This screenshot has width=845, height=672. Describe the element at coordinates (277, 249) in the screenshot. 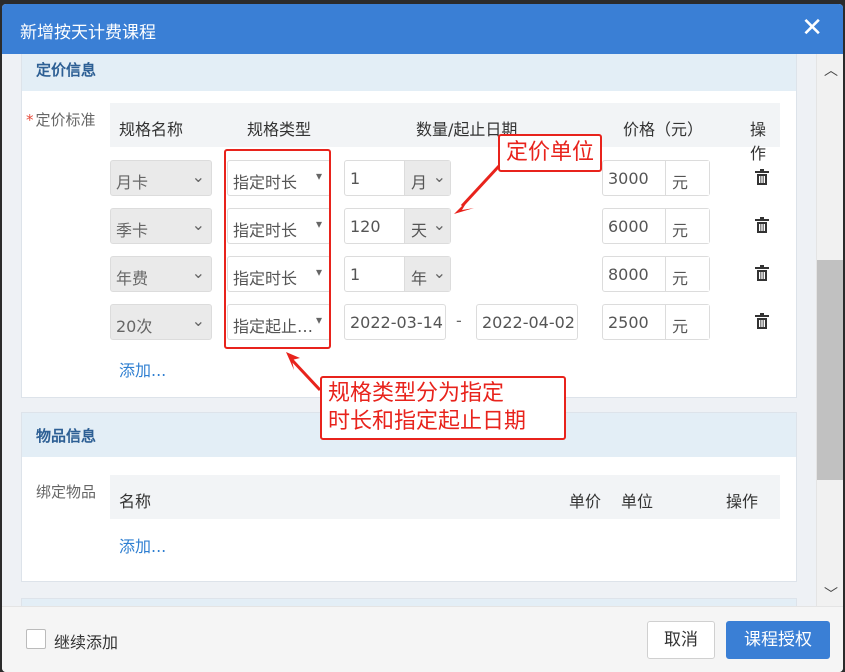

I see `annotation-box` at that location.